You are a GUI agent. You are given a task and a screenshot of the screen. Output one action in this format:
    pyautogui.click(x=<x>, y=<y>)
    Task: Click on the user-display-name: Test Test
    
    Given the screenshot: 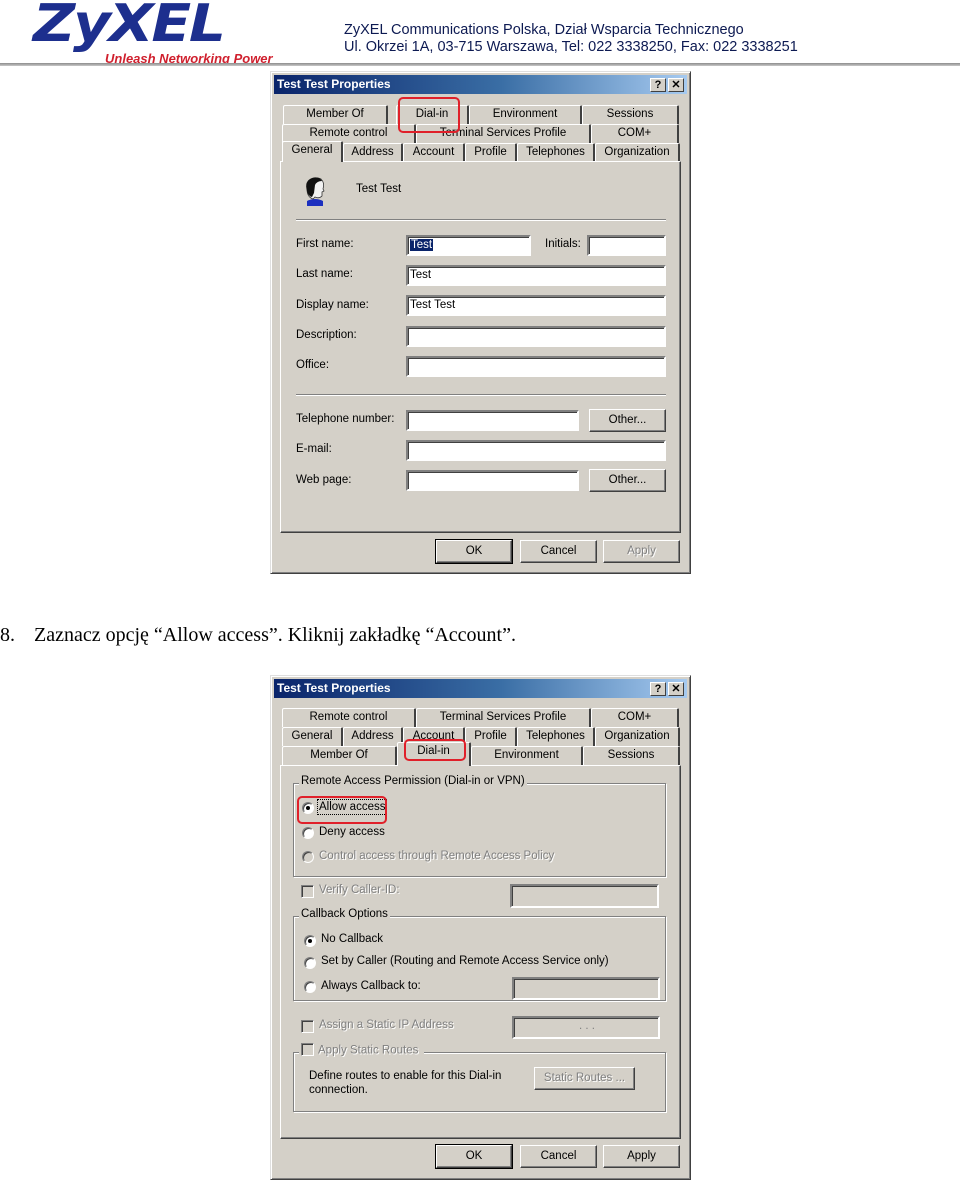 What is the action you would take?
    pyautogui.click(x=379, y=189)
    